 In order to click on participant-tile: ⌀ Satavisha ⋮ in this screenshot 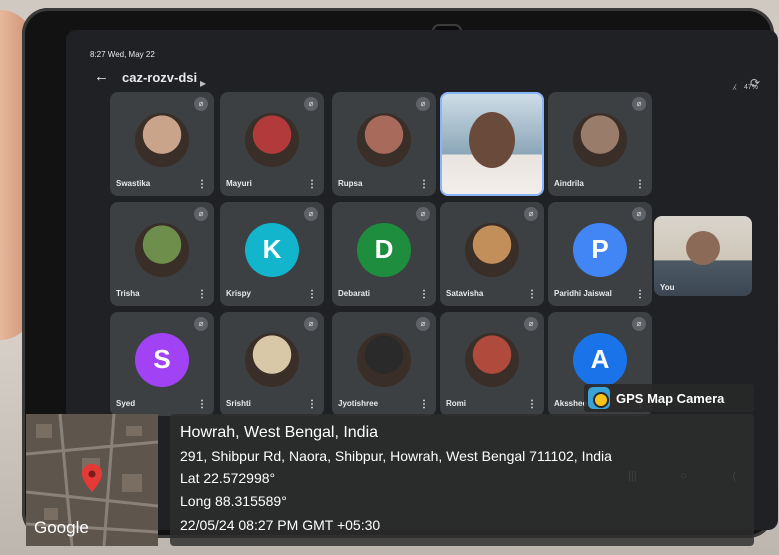, I will do `click(492, 254)`.